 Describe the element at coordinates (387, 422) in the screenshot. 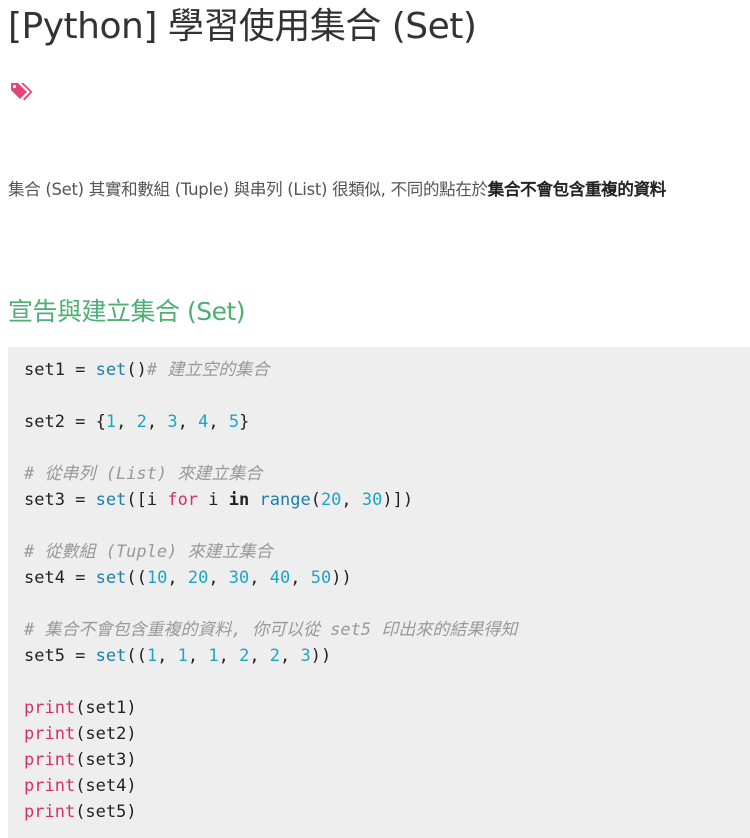

I see `code-line: set2 = {1, 2, 3, 4, 5}` at that location.